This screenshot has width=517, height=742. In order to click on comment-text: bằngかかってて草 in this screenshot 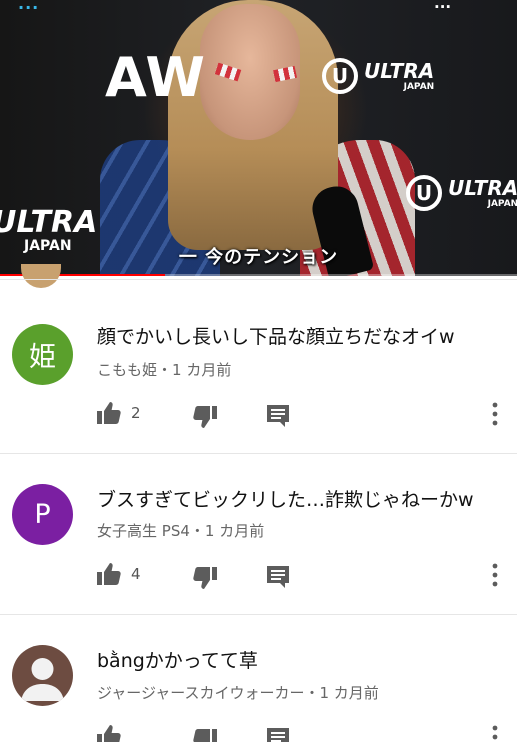, I will do `click(177, 661)`.